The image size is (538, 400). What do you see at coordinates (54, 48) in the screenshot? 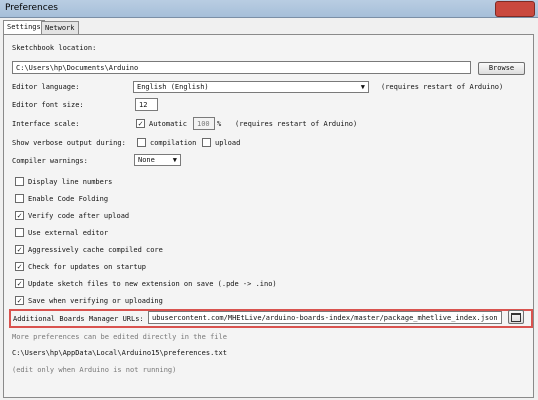
I see `sketchbook-label: Sketchbook location:` at bounding box center [54, 48].